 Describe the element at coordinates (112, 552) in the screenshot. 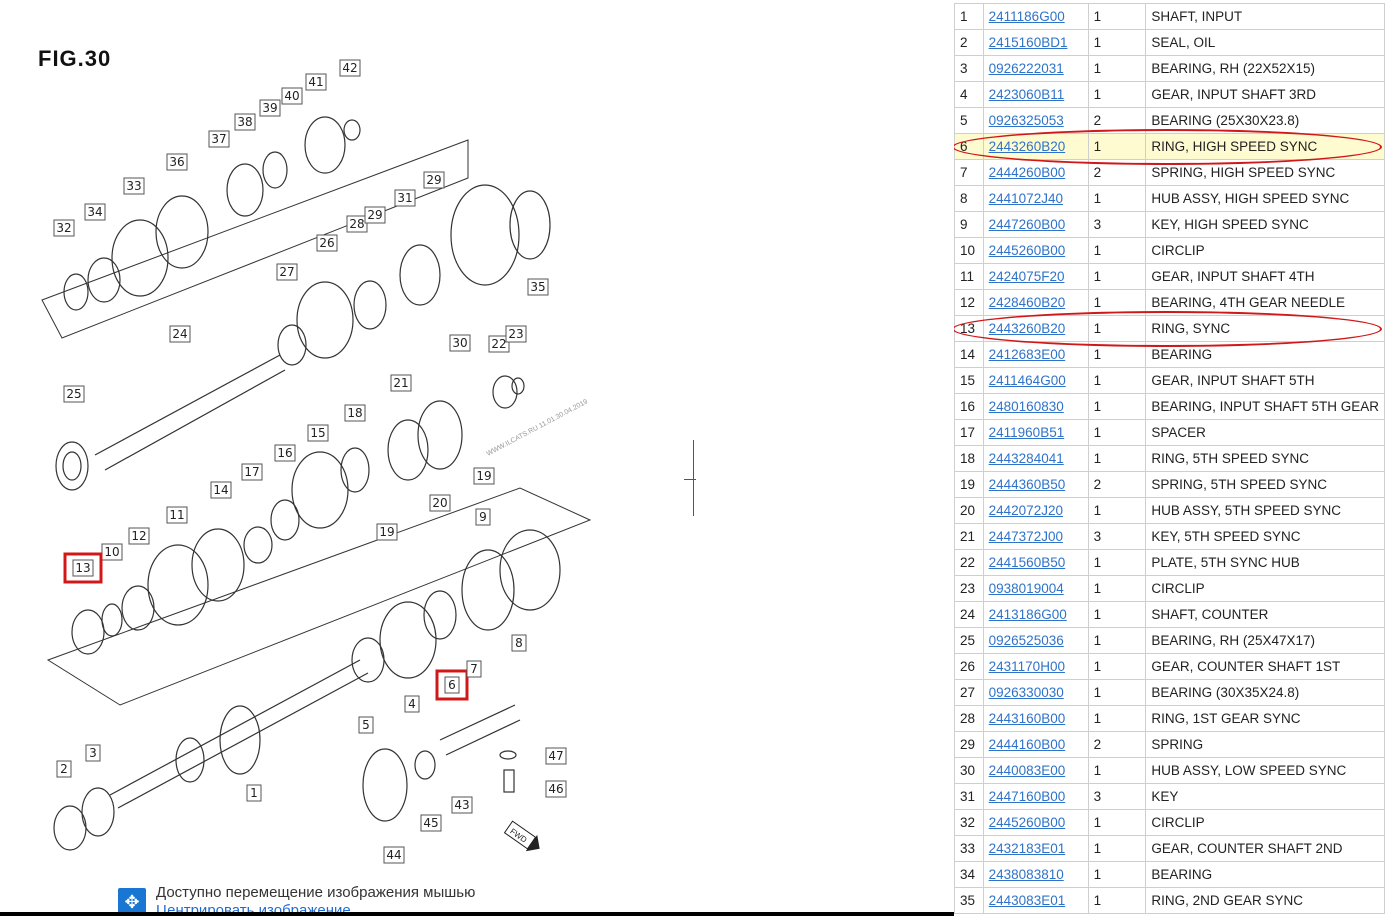

I see `callout-10: 10` at that location.